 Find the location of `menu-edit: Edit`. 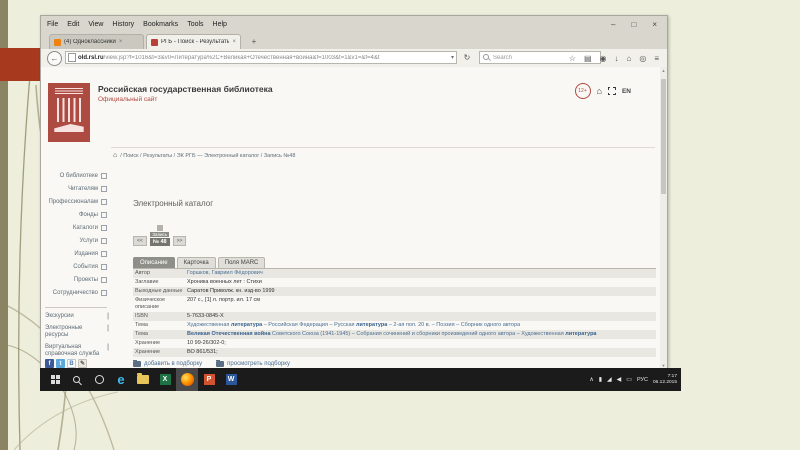

menu-edit: Edit is located at coordinates (73, 24).